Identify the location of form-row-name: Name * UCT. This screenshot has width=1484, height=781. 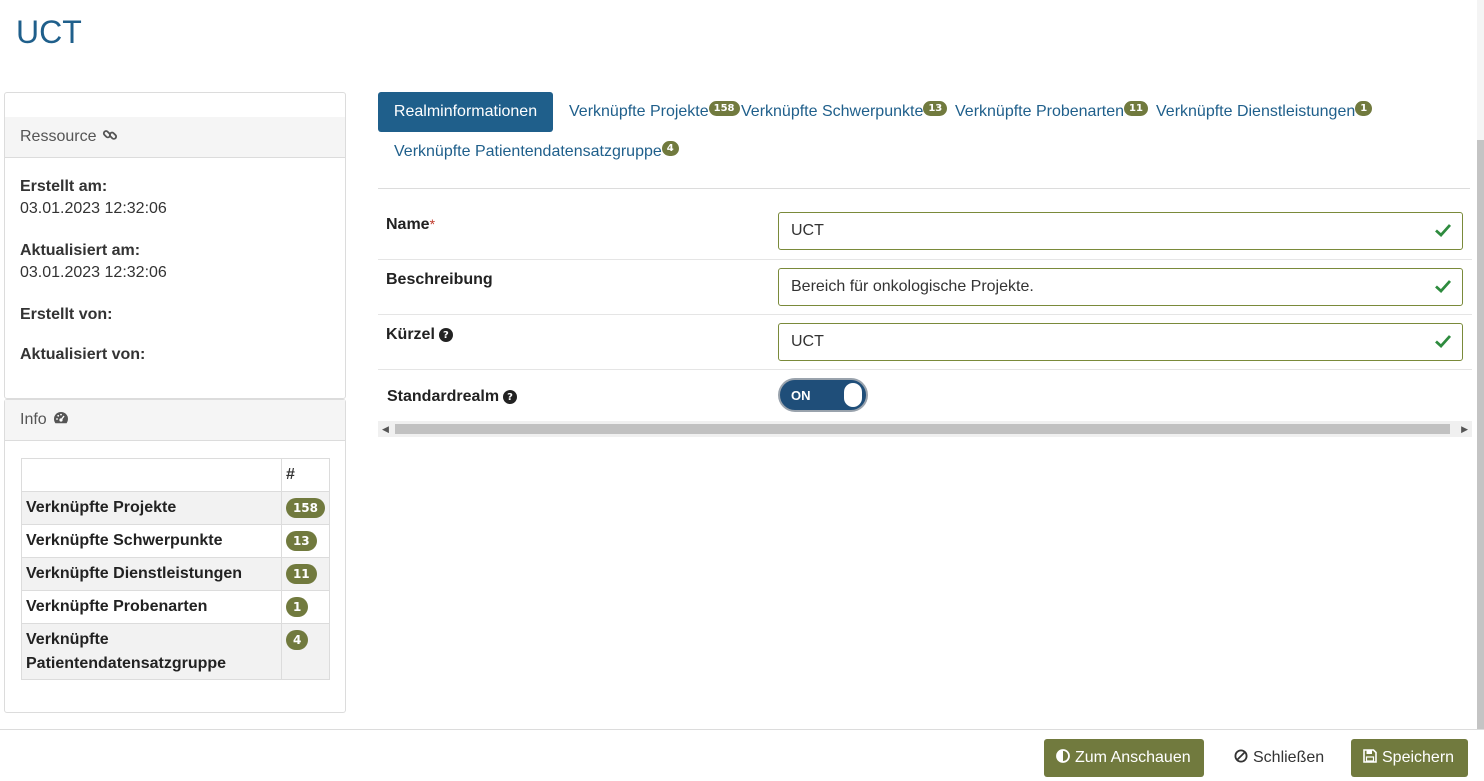
(925, 232).